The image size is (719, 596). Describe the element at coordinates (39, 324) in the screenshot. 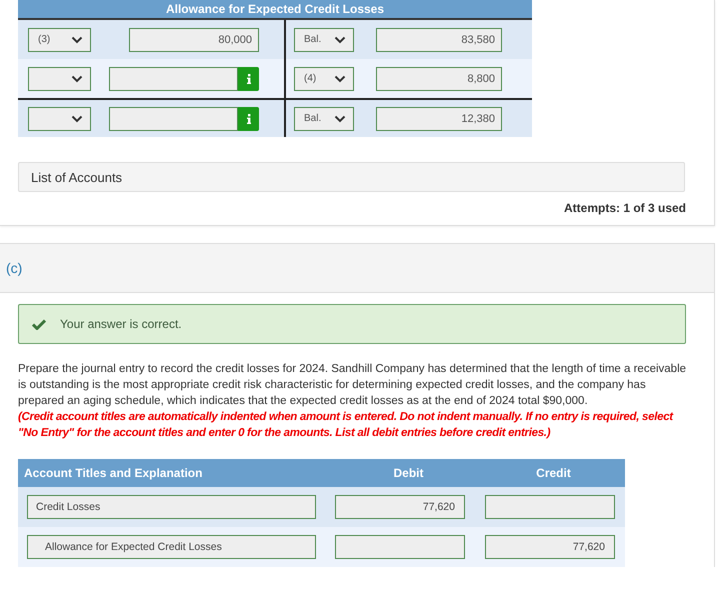

I see `checkmark-icon` at that location.